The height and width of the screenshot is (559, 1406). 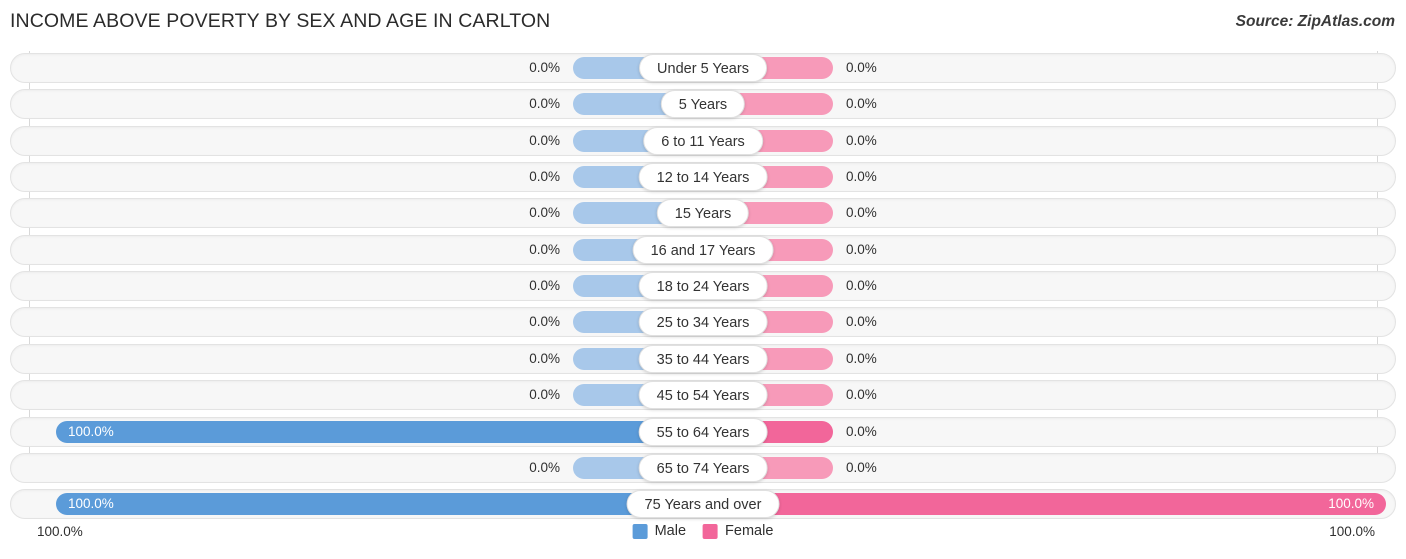 I want to click on category-label-pill: 65 to 74 Years, so click(x=703, y=467).